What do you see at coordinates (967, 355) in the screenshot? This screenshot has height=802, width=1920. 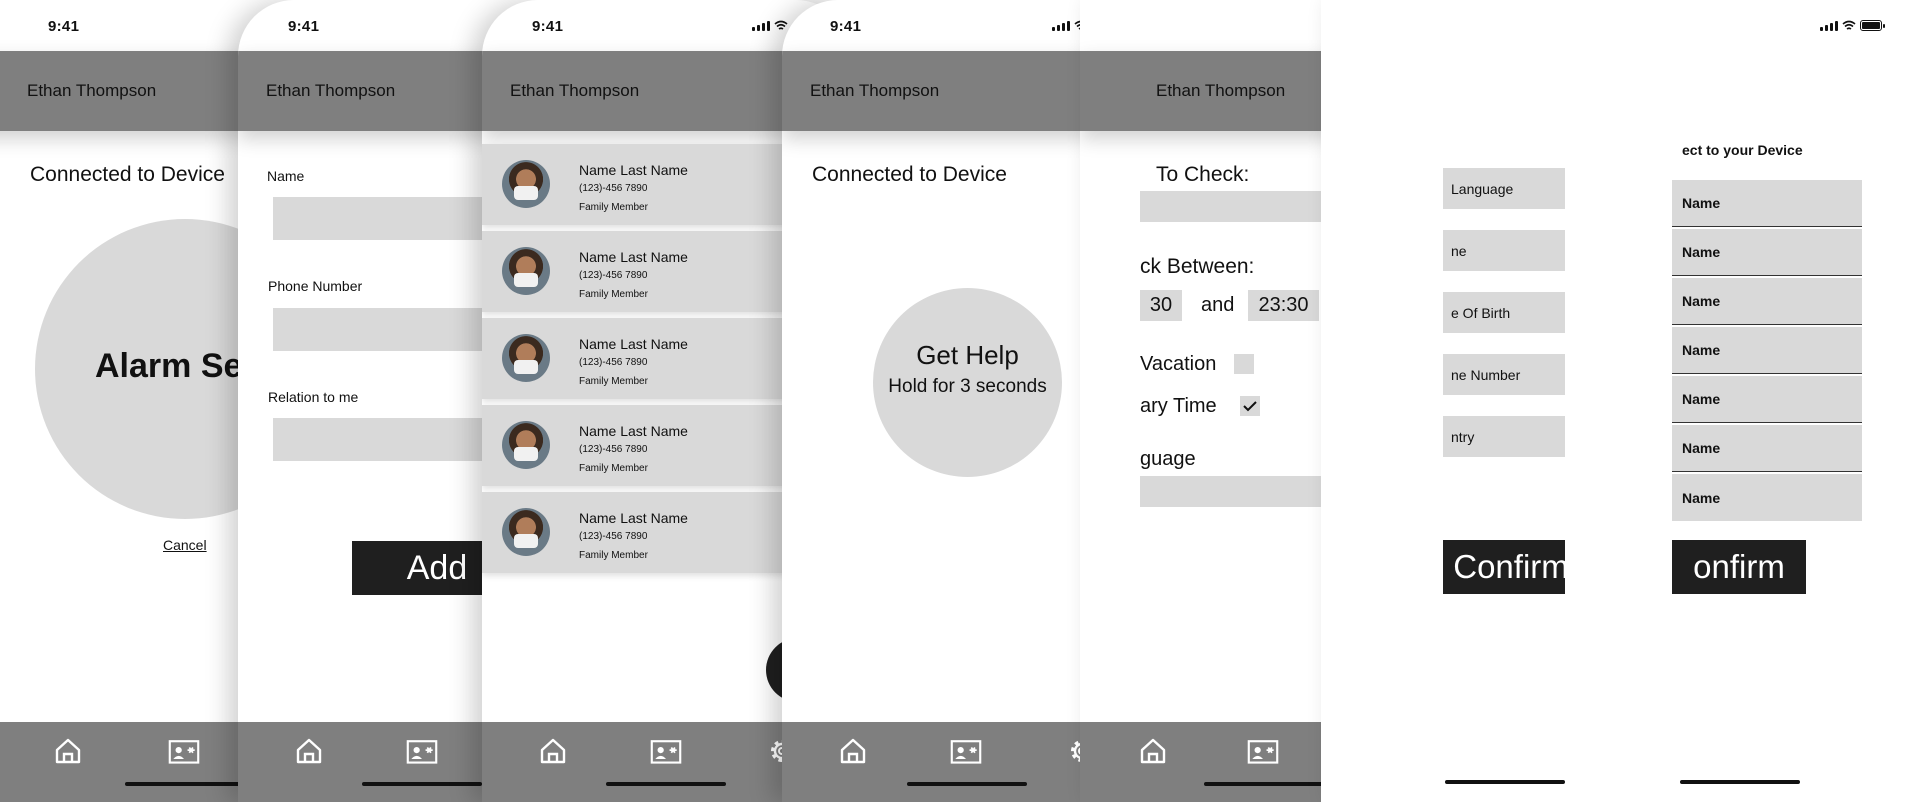 I see `help-title: Get Help` at bounding box center [967, 355].